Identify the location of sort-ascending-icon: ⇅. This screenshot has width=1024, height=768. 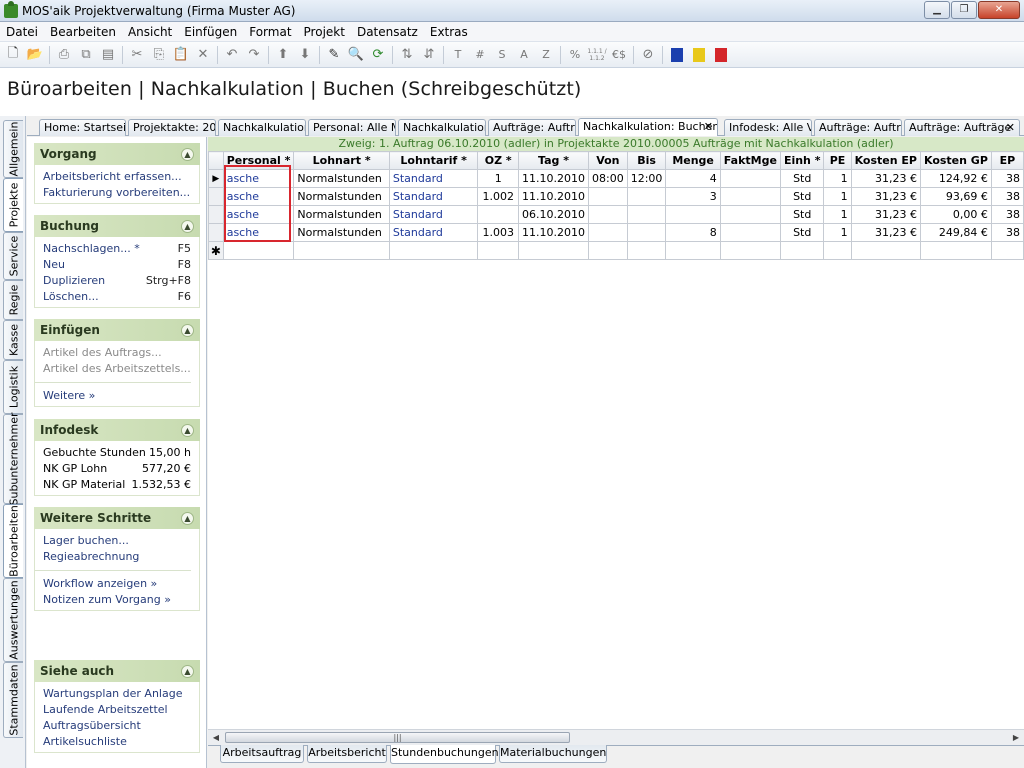
(407, 55).